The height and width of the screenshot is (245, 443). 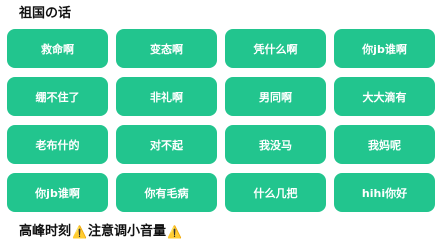 I want to click on section-title-volume-label: 注意调小音量, so click(x=126, y=231).